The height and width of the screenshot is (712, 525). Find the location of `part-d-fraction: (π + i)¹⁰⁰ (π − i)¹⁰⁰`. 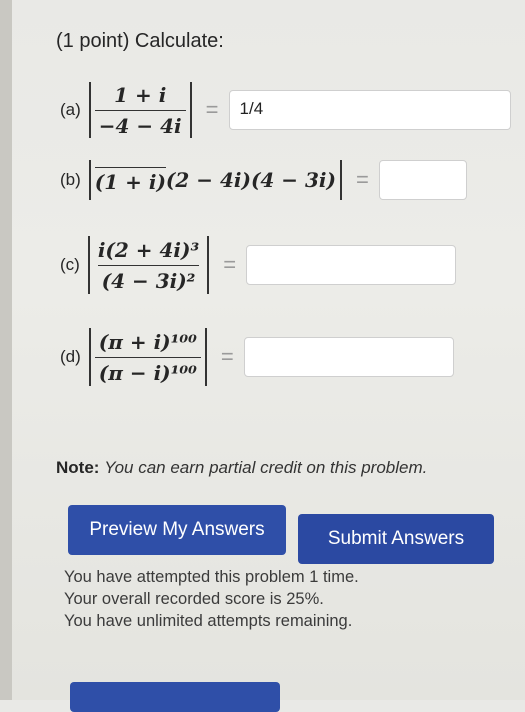

part-d-fraction: (π + i)¹⁰⁰ (π − i)¹⁰⁰ is located at coordinates (147, 357).